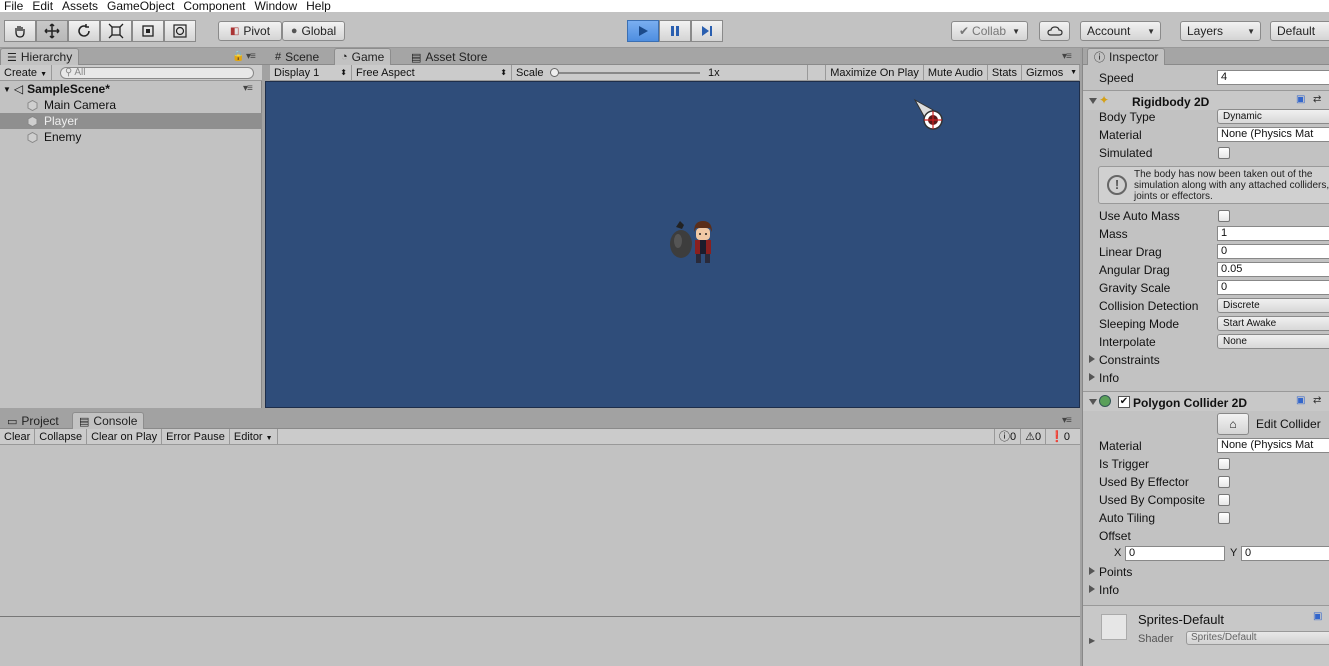 The width and height of the screenshot is (1329, 666). I want to click on clear-button: Clear, so click(18, 436).